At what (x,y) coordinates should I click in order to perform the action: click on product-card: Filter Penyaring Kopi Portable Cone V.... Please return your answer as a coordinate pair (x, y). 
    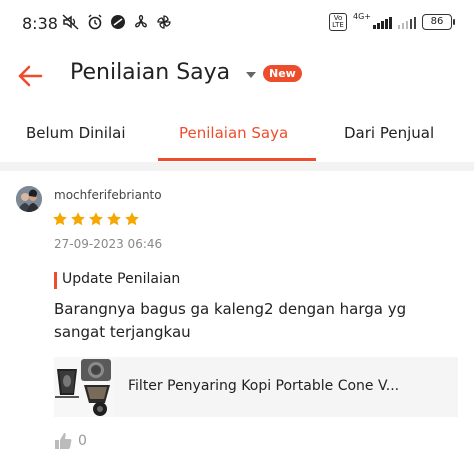
    Looking at the image, I should click on (256, 387).